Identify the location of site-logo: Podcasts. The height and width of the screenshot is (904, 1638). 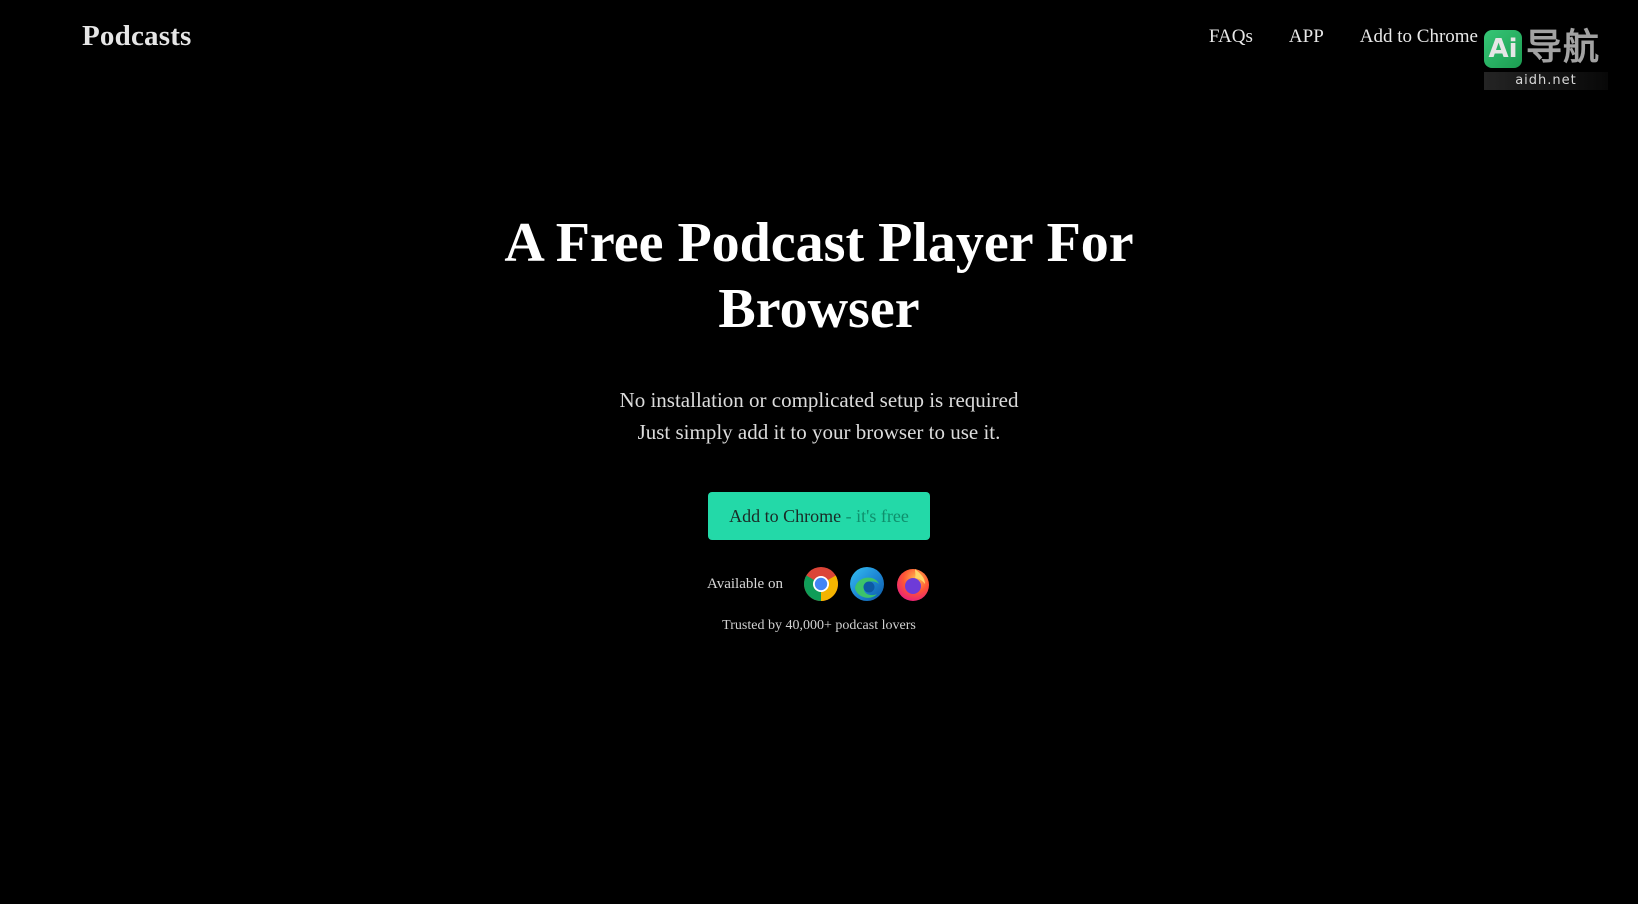
(137, 36).